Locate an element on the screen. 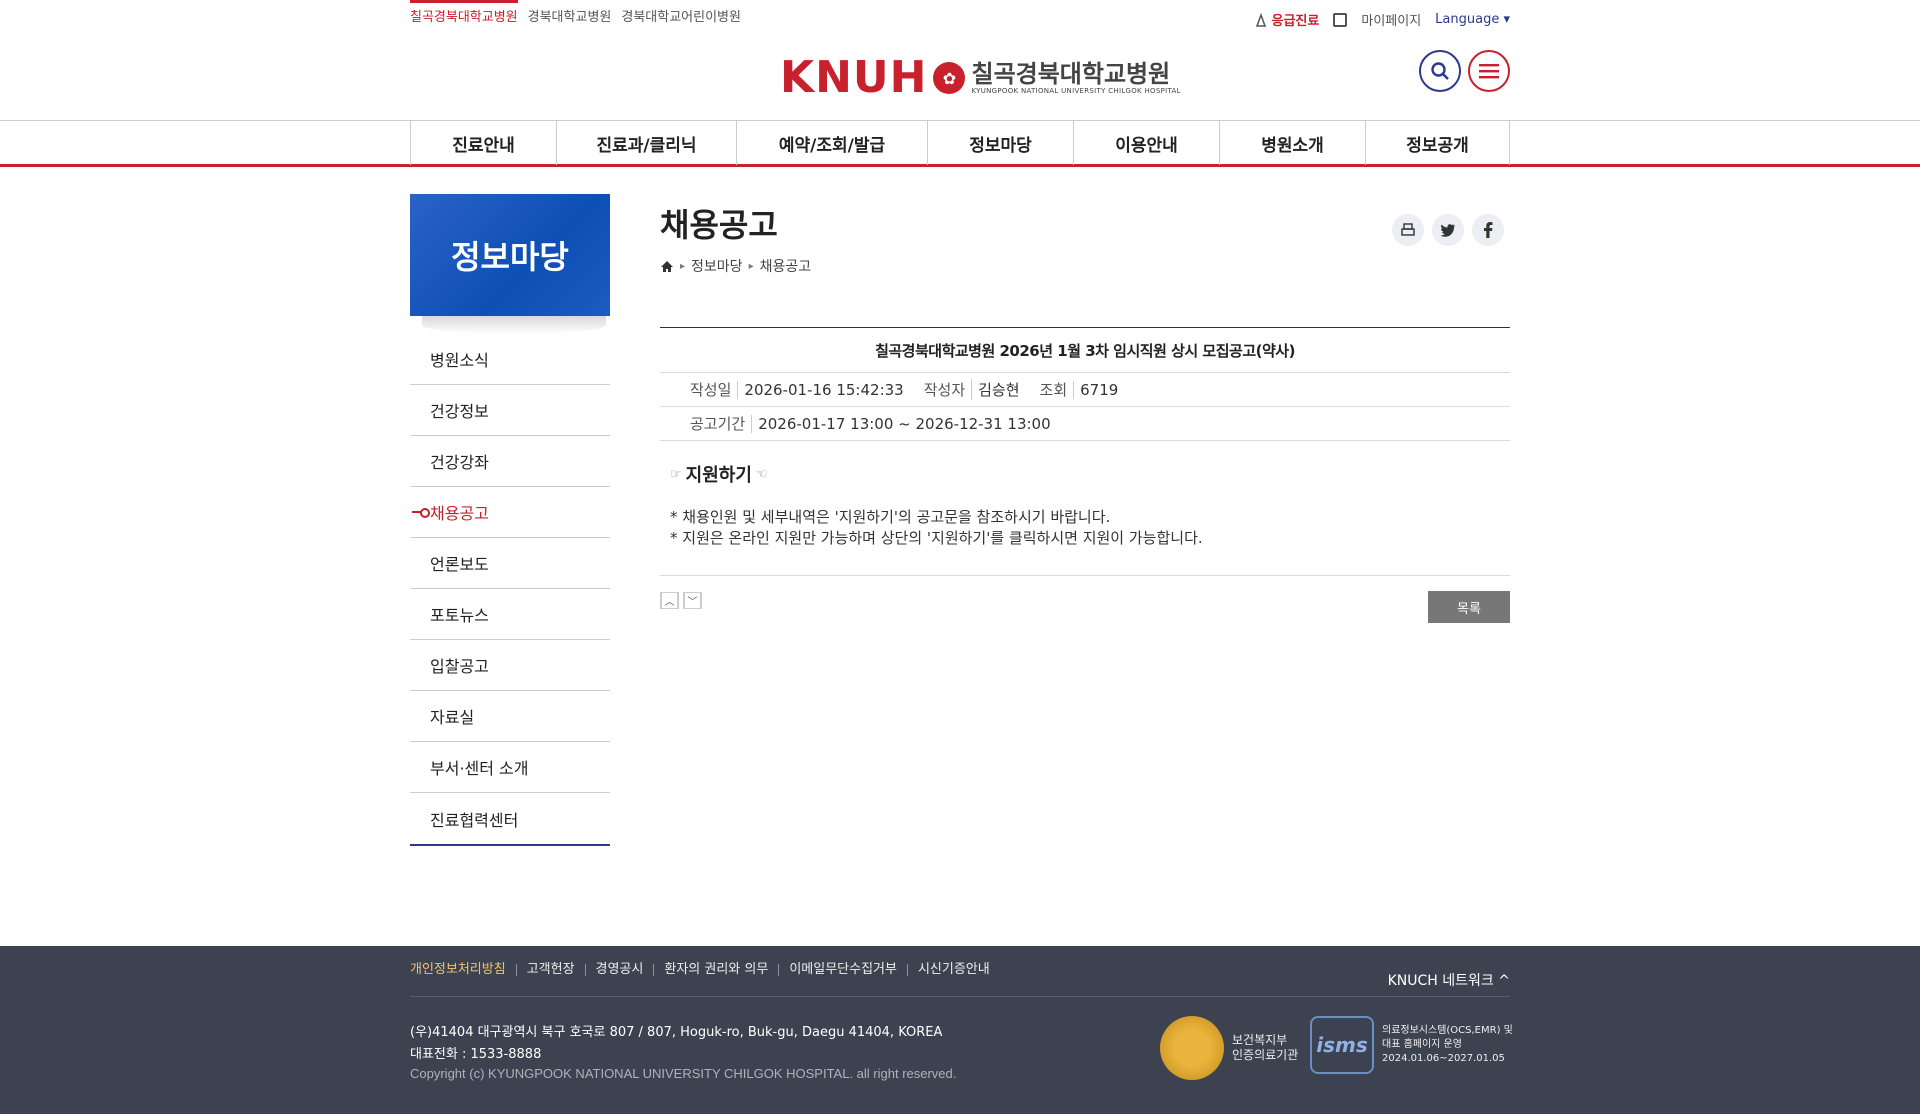 This screenshot has height=1114, width=1920. search-icon is located at coordinates (1440, 71).